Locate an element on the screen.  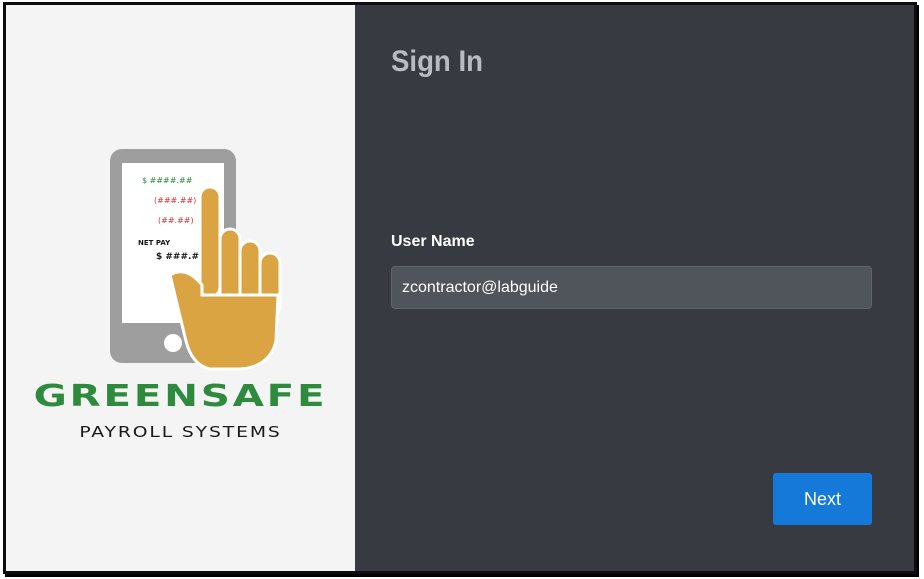
username-input is located at coordinates (631, 287).